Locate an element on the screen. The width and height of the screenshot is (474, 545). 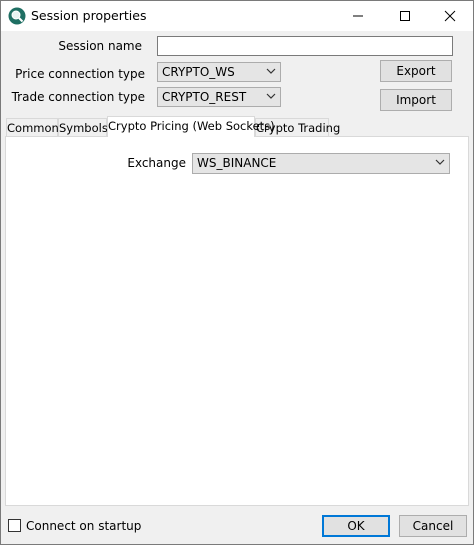
export-button: Export is located at coordinates (416, 71).